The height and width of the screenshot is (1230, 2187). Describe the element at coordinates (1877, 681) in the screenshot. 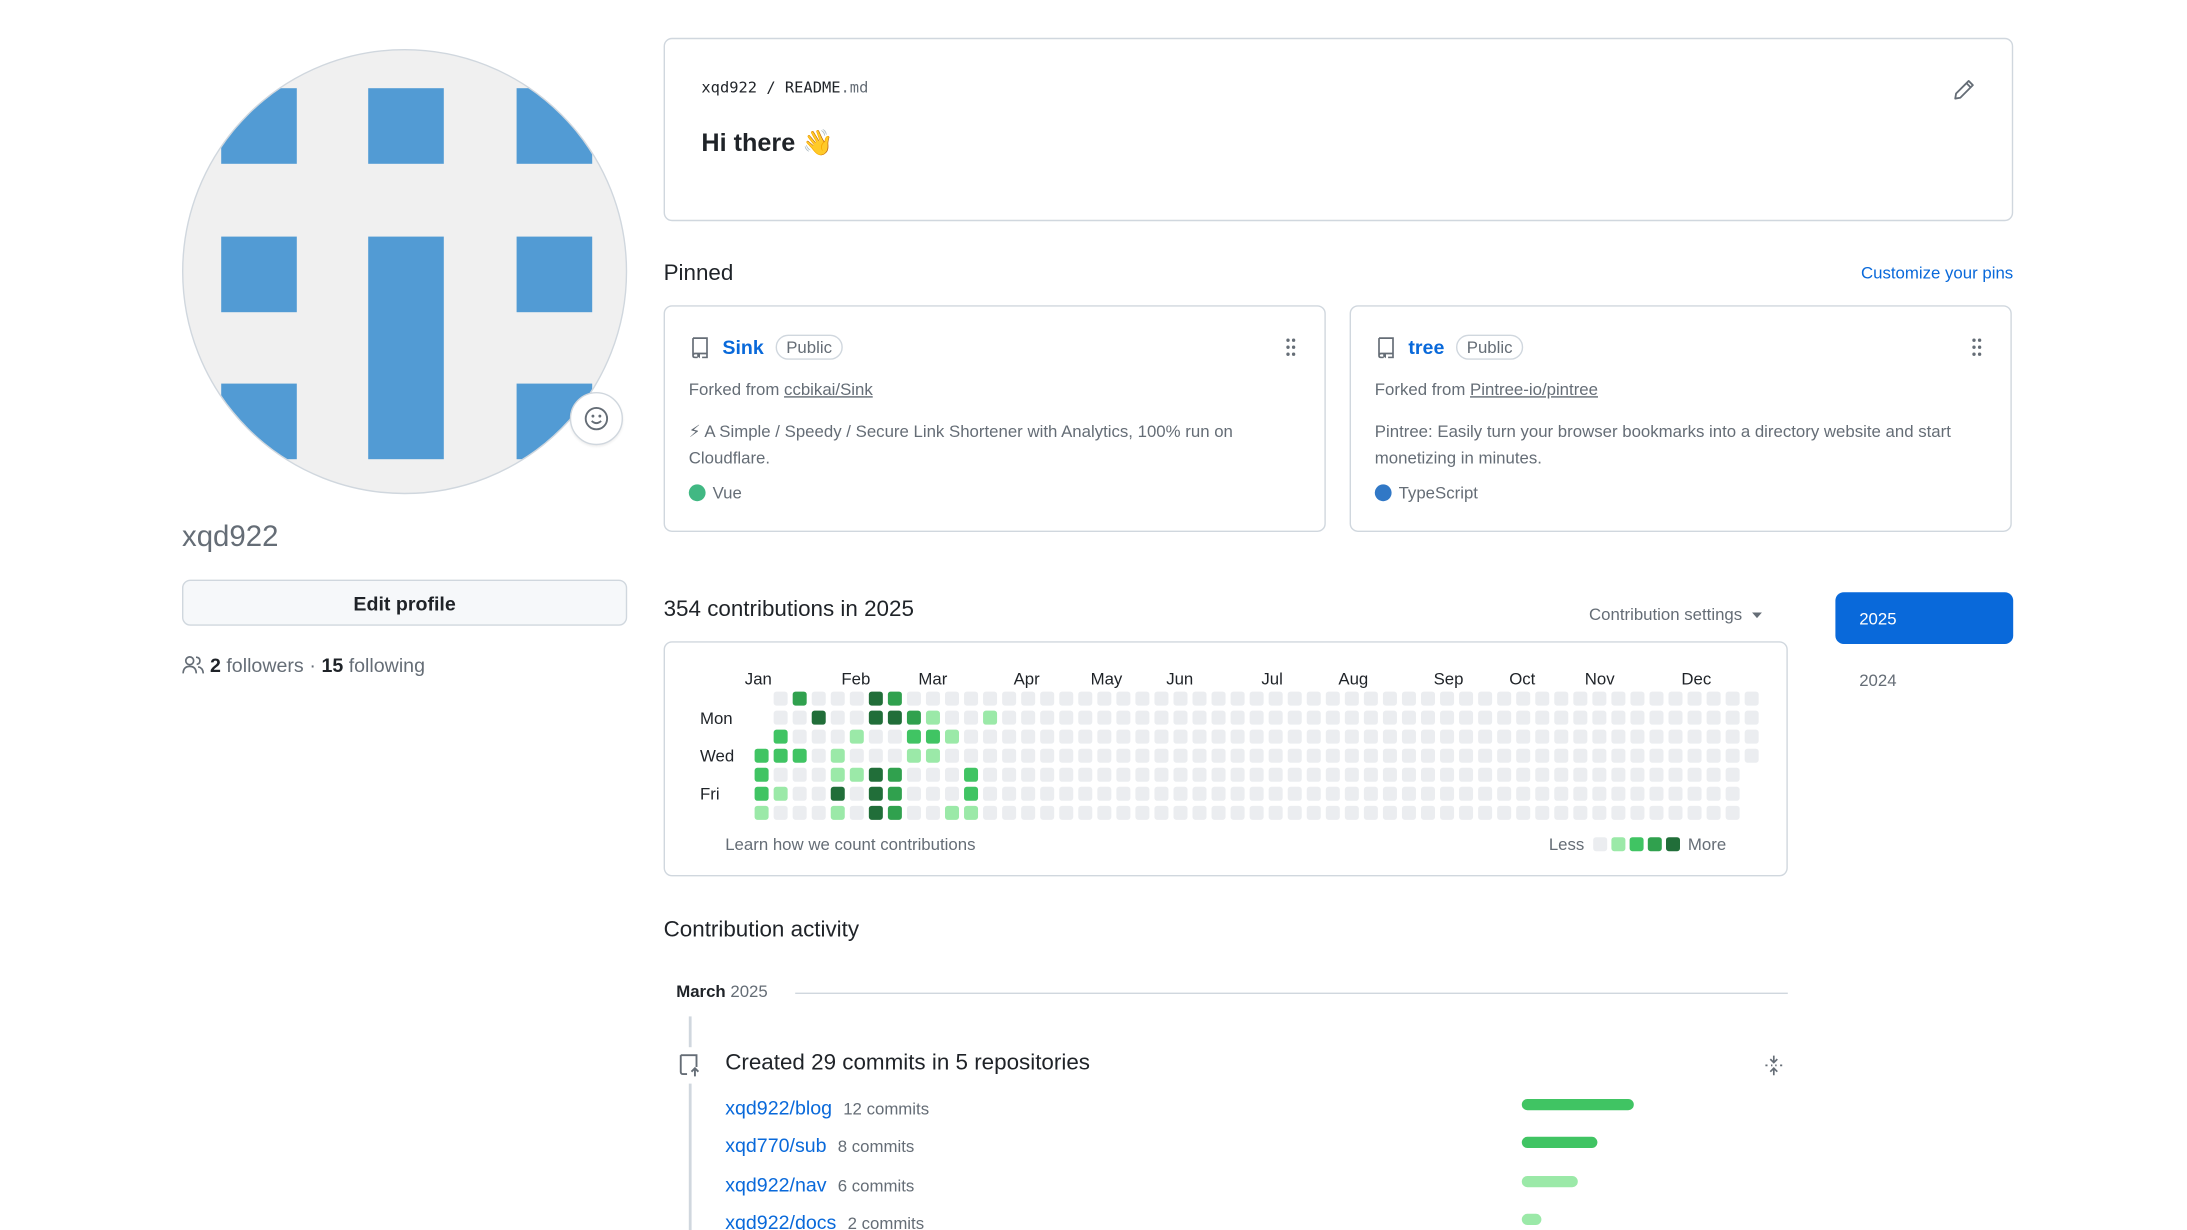

I see `year-2024-link: 2024` at that location.